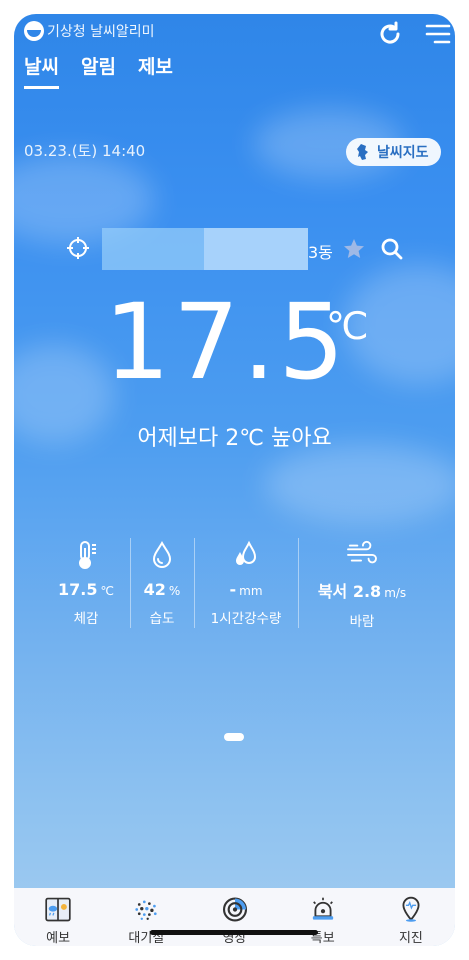  I want to click on current-temperature: 17.5, so click(226, 342).